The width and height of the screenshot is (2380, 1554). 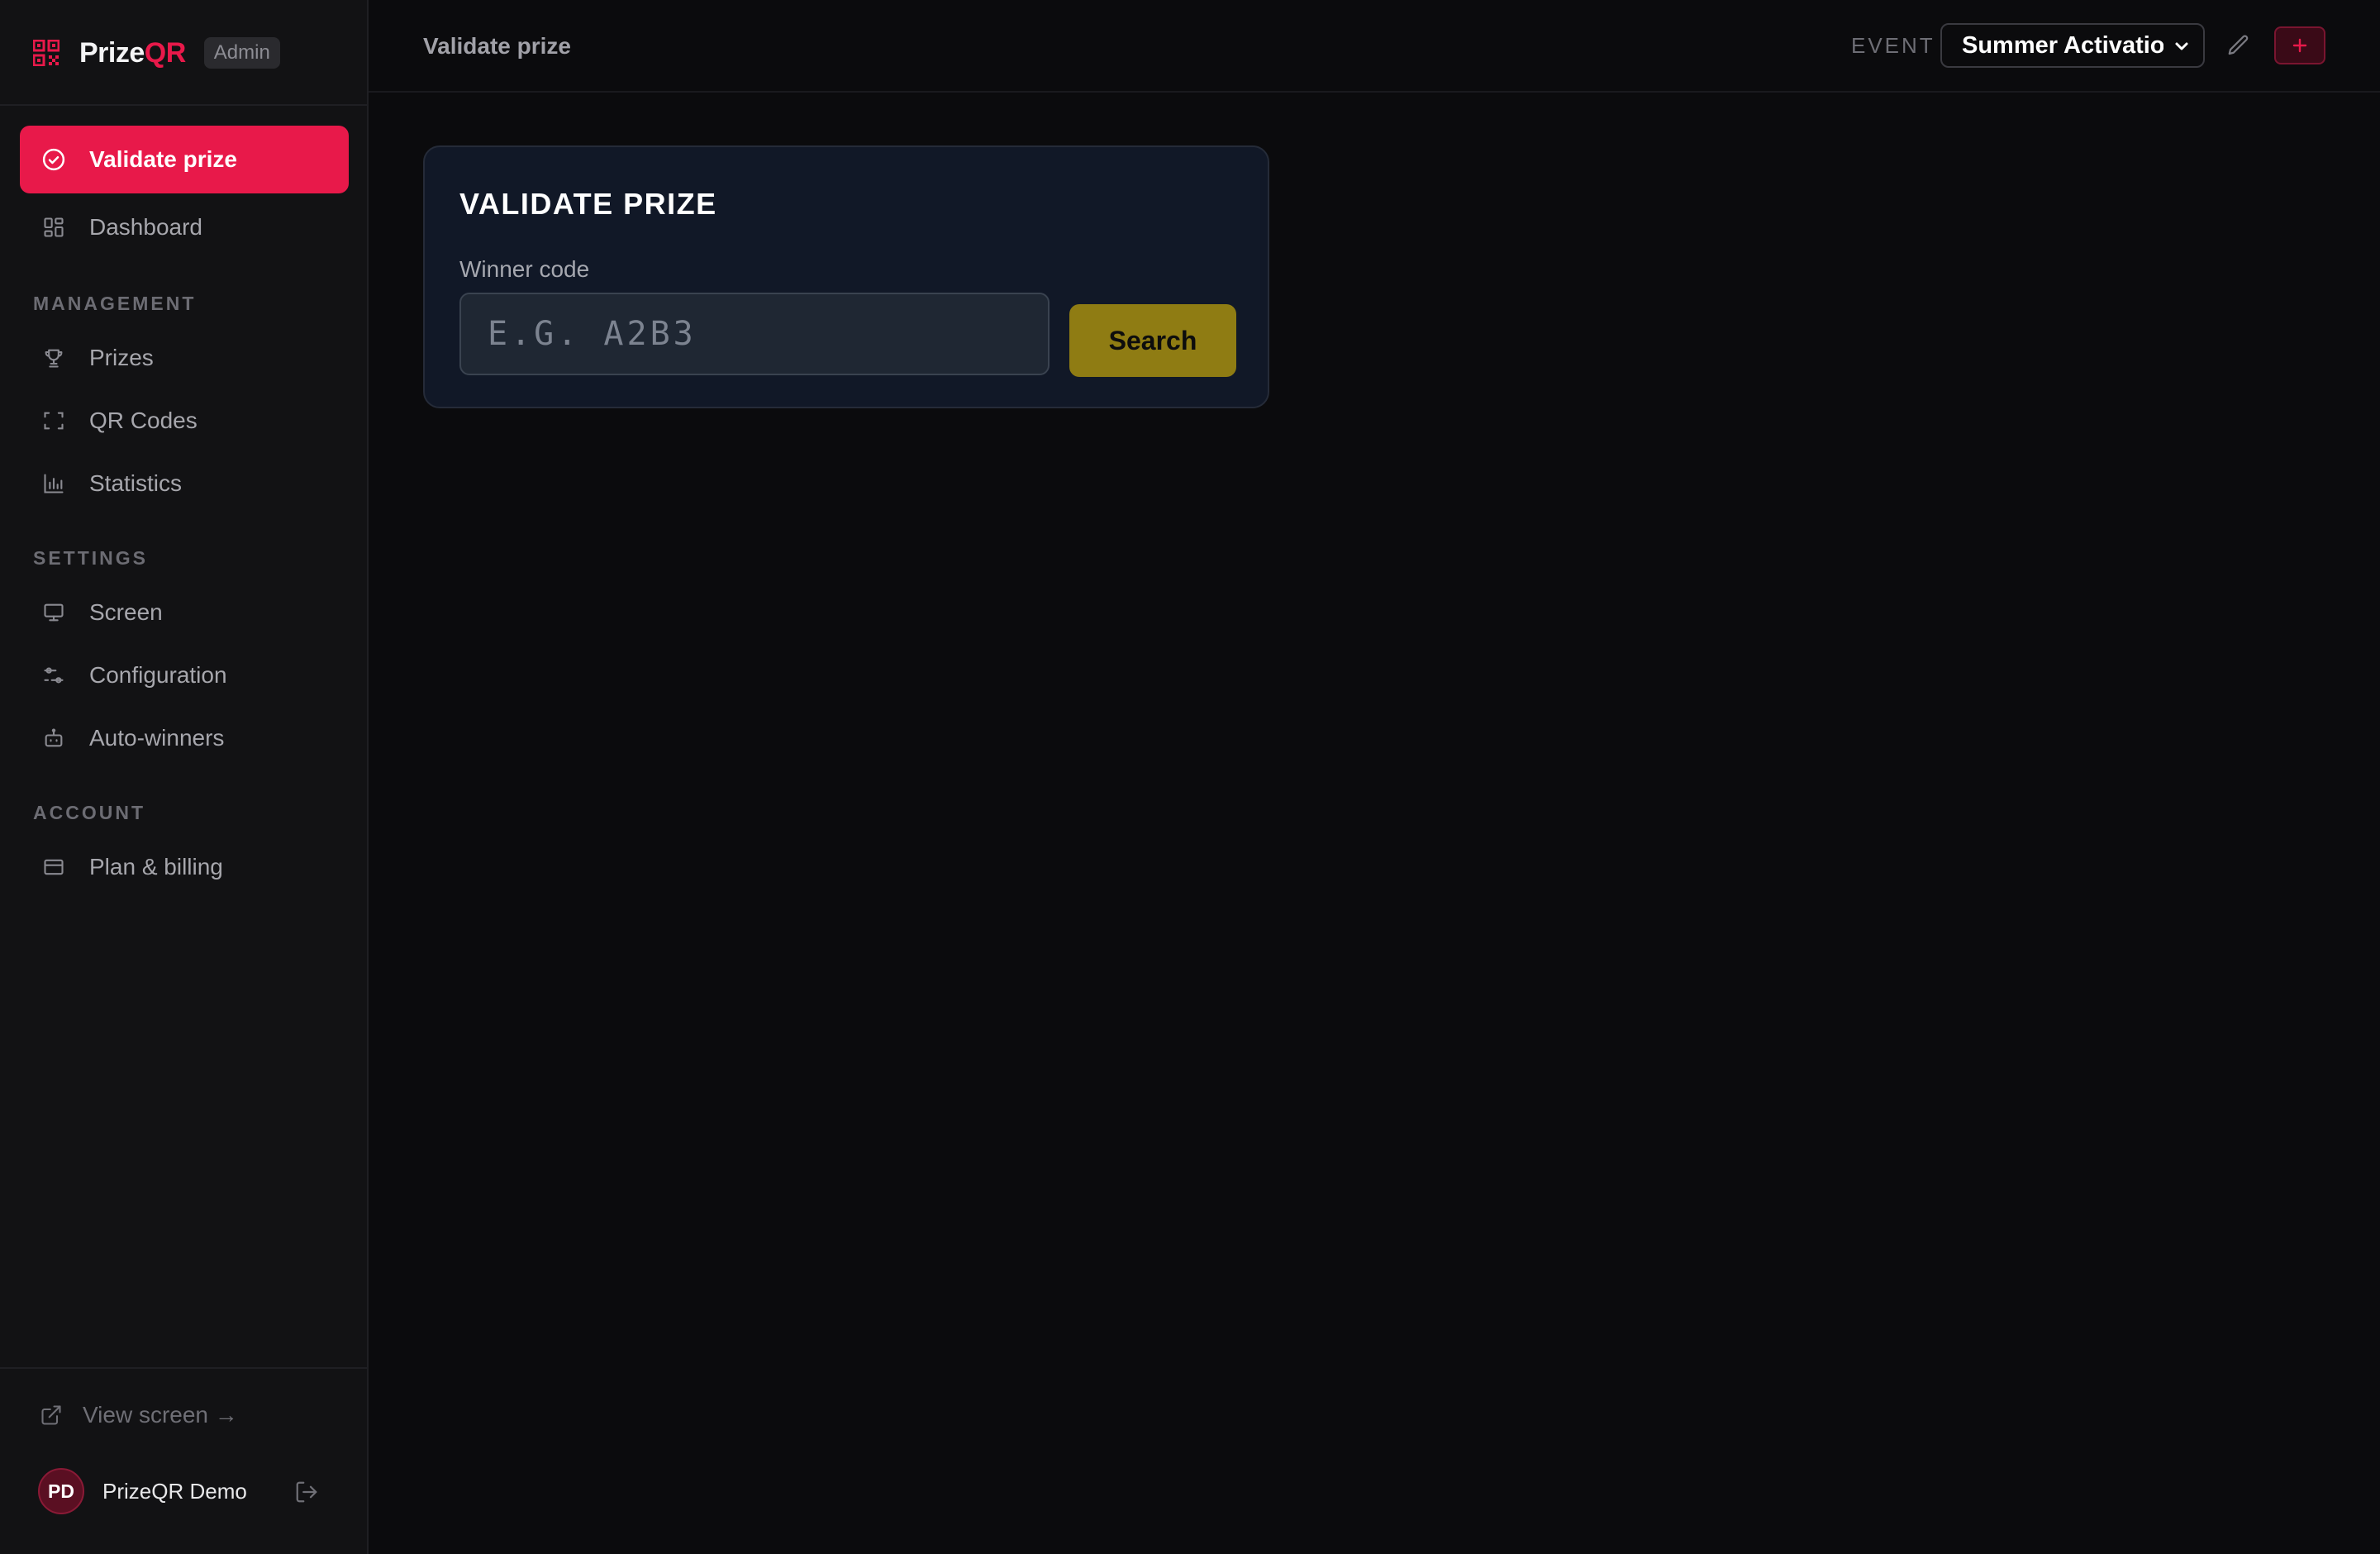 I want to click on admin-badge: Admin, so click(x=241, y=53).